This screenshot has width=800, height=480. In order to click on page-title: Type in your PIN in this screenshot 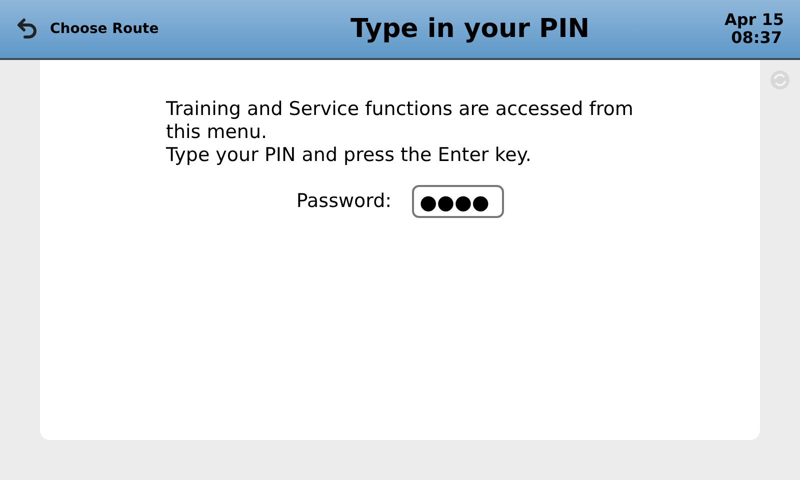, I will do `click(470, 29)`.